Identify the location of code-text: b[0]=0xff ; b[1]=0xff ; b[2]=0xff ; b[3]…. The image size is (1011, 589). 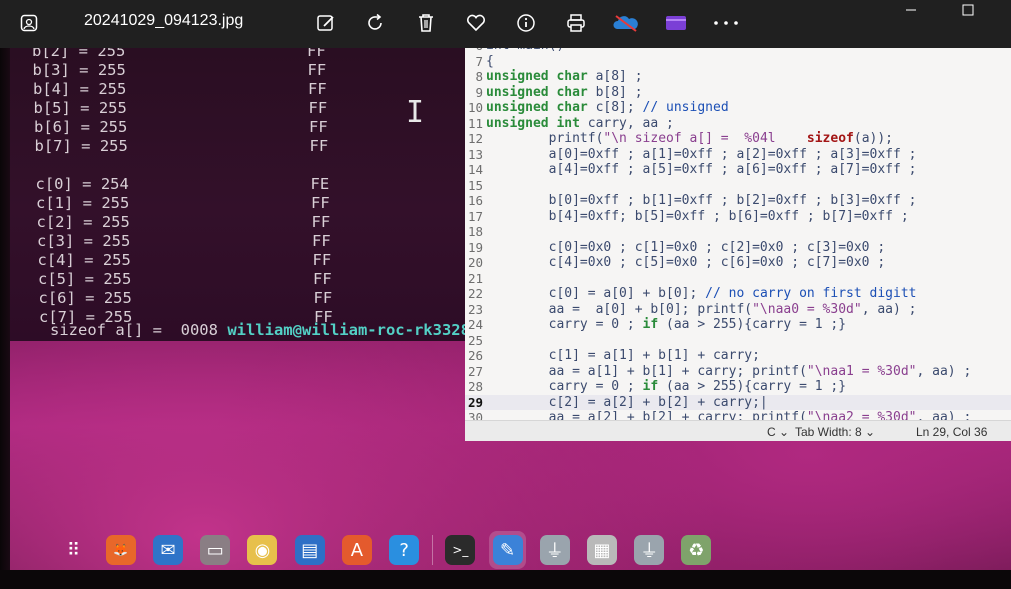
(701, 201).